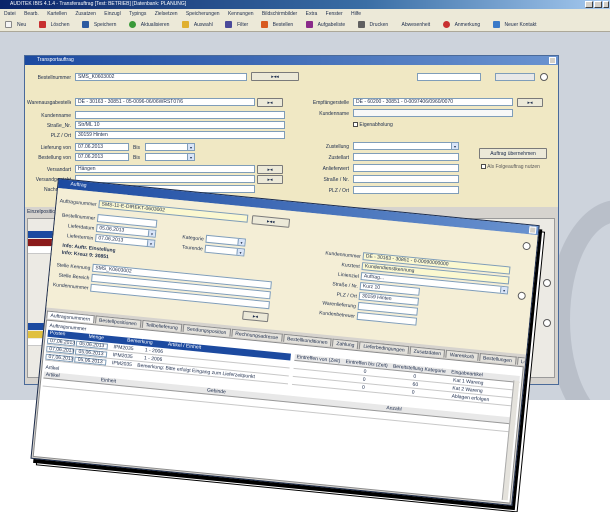  What do you see at coordinates (60, 136) in the screenshot?
I see `city-label: PLZ / Ort` at bounding box center [60, 136].